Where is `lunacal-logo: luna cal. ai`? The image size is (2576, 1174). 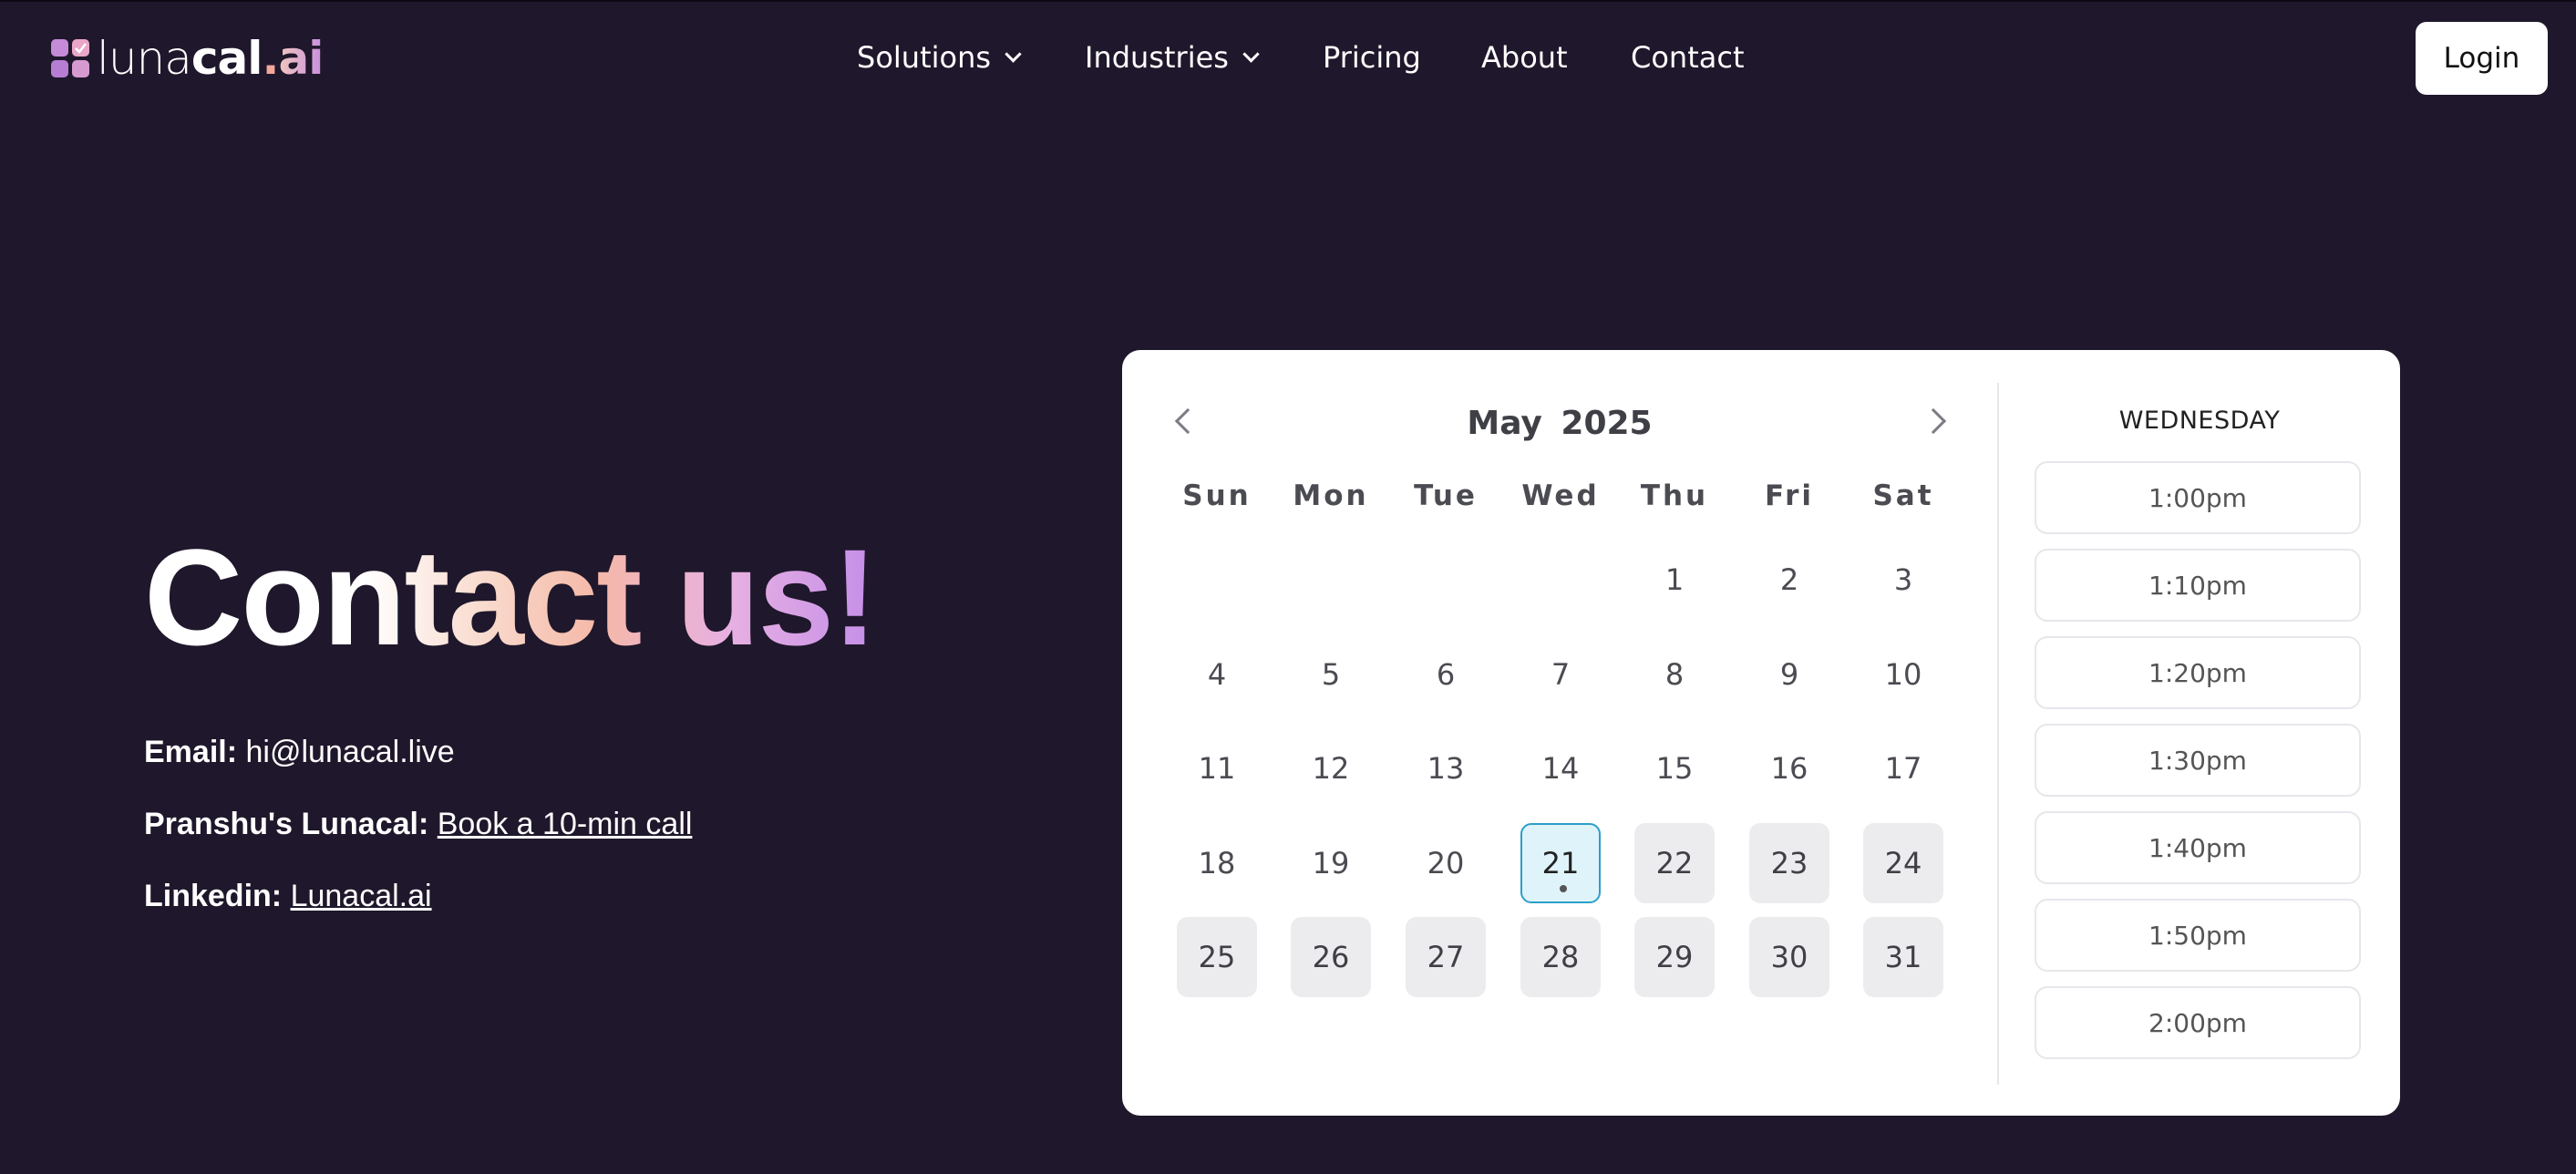 lunacal-logo: luna cal. ai is located at coordinates (187, 58).